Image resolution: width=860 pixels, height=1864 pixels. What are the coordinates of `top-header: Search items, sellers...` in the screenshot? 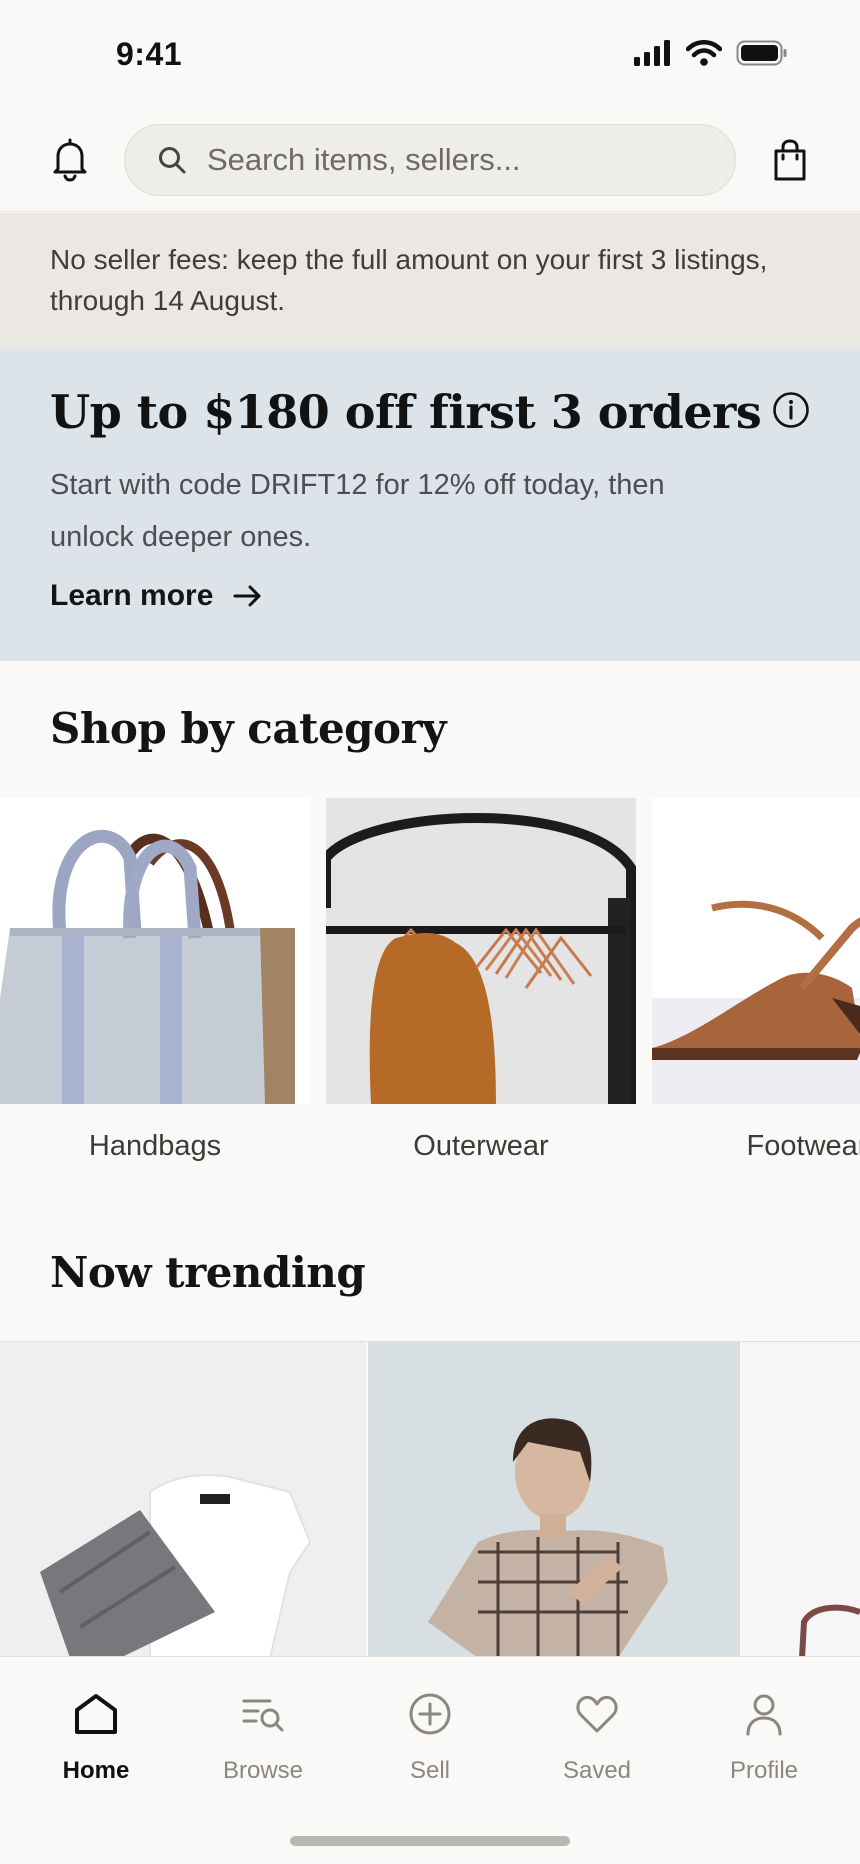 It's located at (430, 161).